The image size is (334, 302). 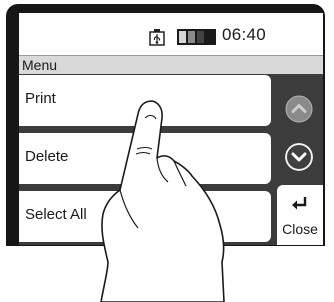 What do you see at coordinates (244, 34) in the screenshot?
I see `clock-time: 06:40` at bounding box center [244, 34].